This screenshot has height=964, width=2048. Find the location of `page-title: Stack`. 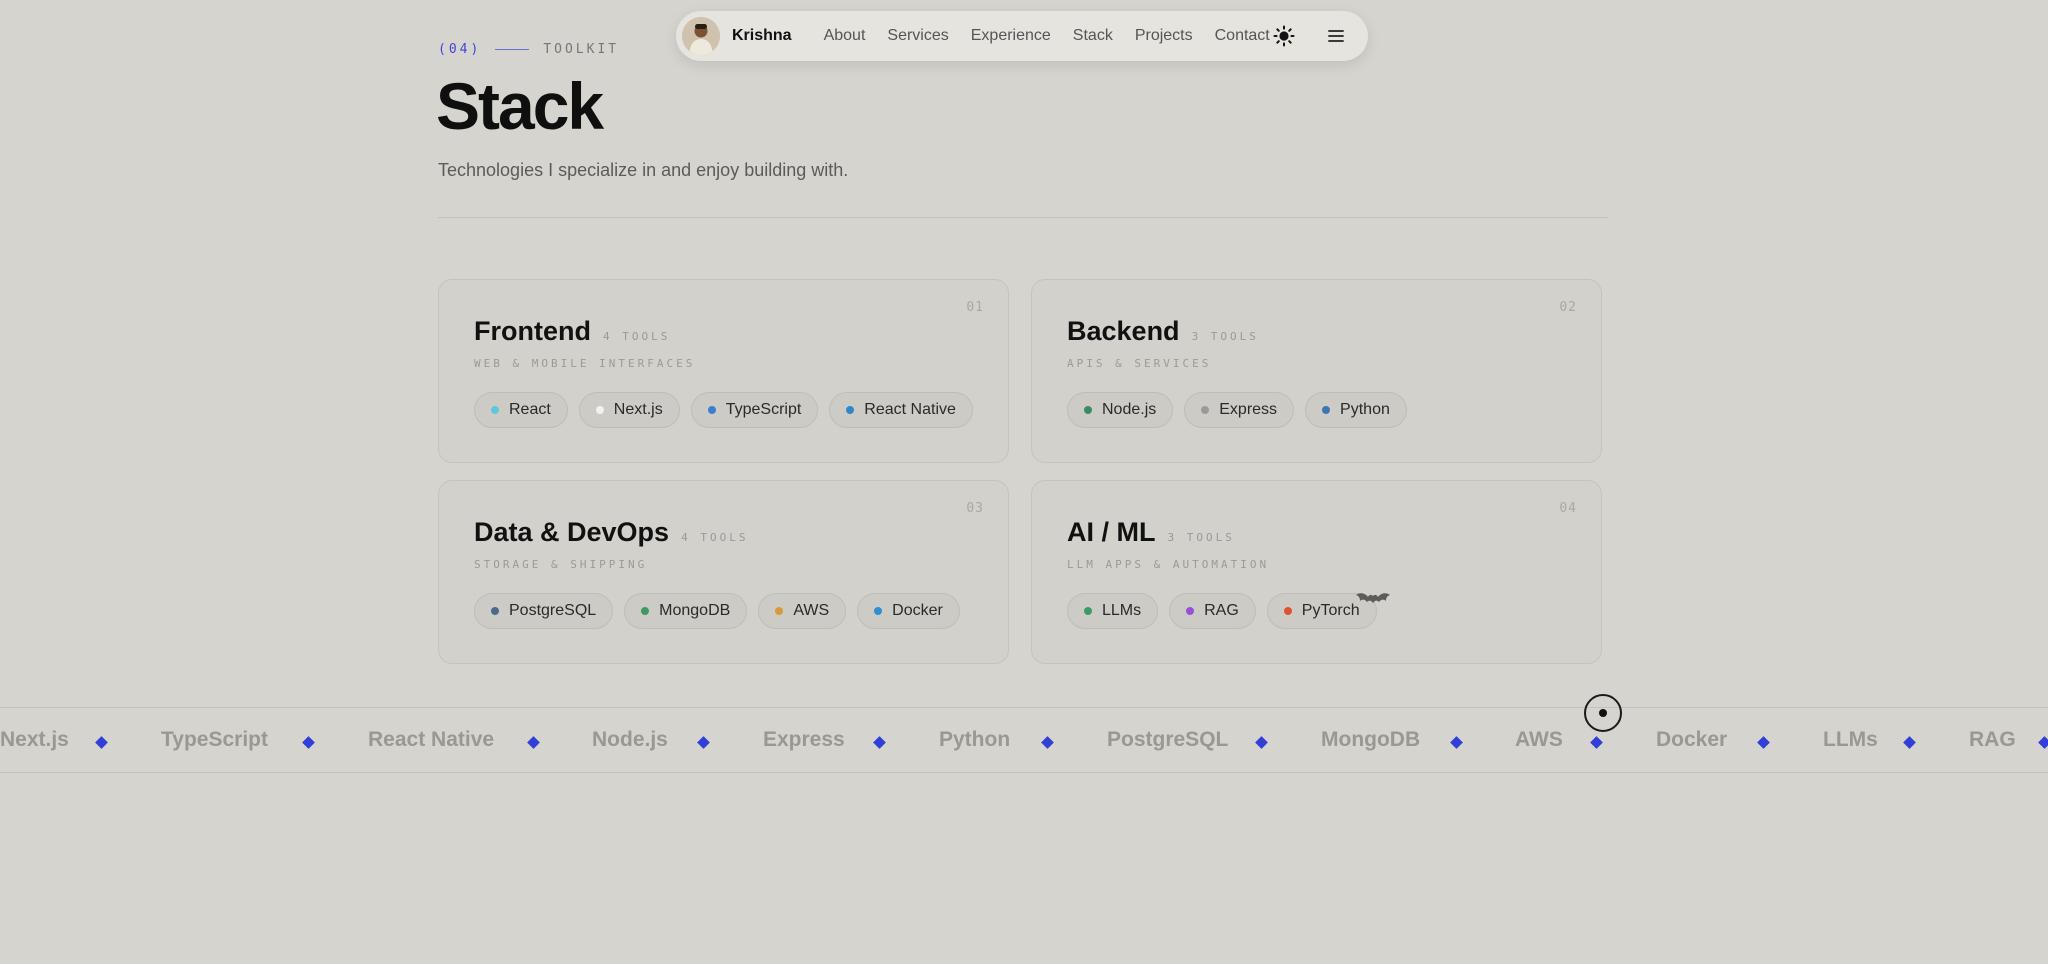

page-title: Stack is located at coordinates (520, 106).